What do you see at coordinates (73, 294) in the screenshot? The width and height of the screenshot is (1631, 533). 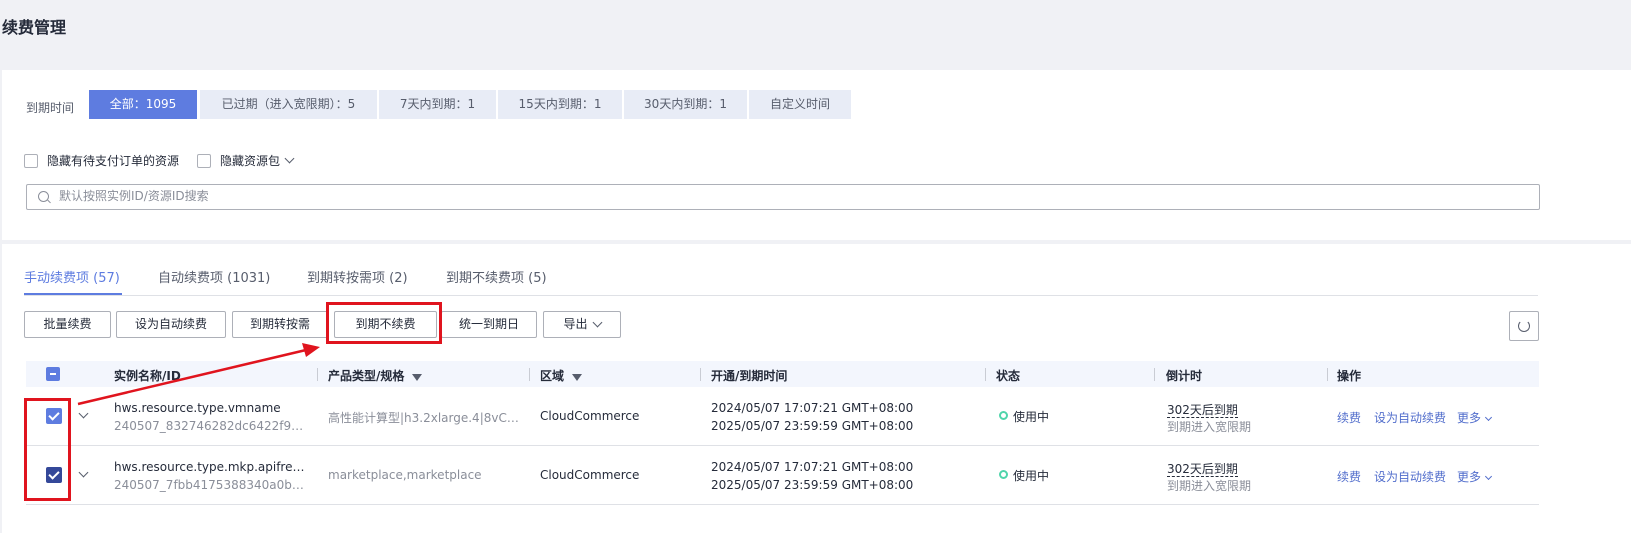 I see `tab-active-indicator` at bounding box center [73, 294].